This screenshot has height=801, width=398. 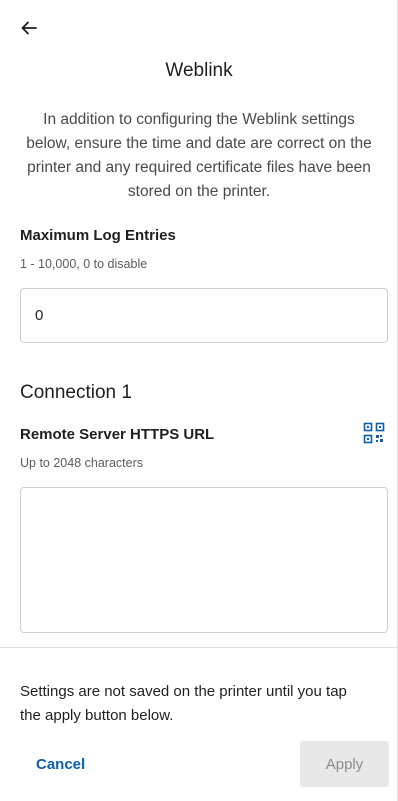 I want to click on max-log-entries-input, so click(x=204, y=315).